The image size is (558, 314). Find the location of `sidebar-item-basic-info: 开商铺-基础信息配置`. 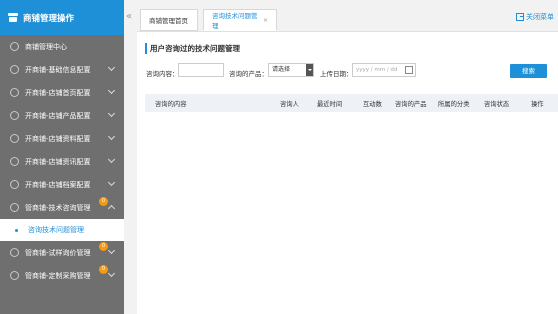

sidebar-item-basic-info: 开商铺-基础信息配置 is located at coordinates (62, 69).